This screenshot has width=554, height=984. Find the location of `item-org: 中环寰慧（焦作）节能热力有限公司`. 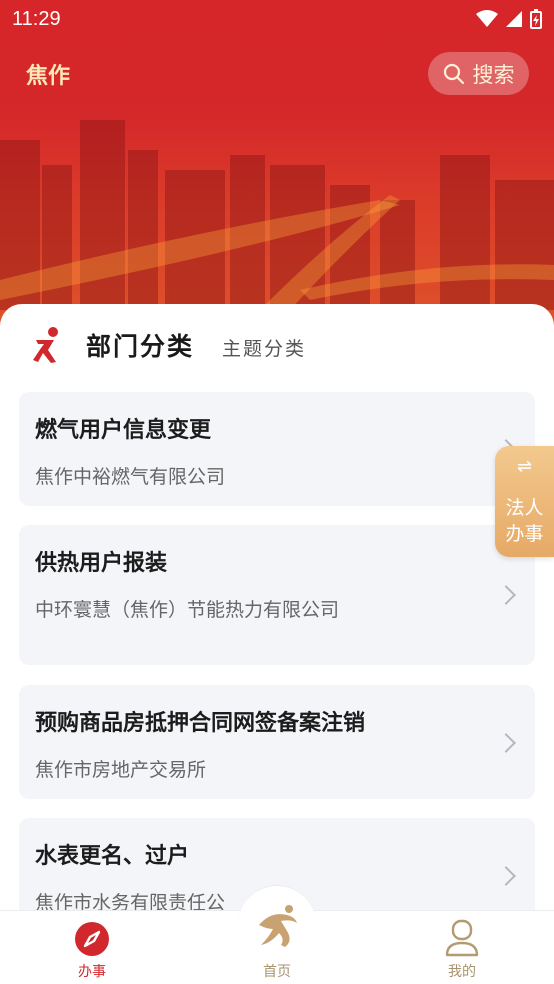

item-org: 中环寰慧（焦作）节能热力有限公司 is located at coordinates (187, 610).